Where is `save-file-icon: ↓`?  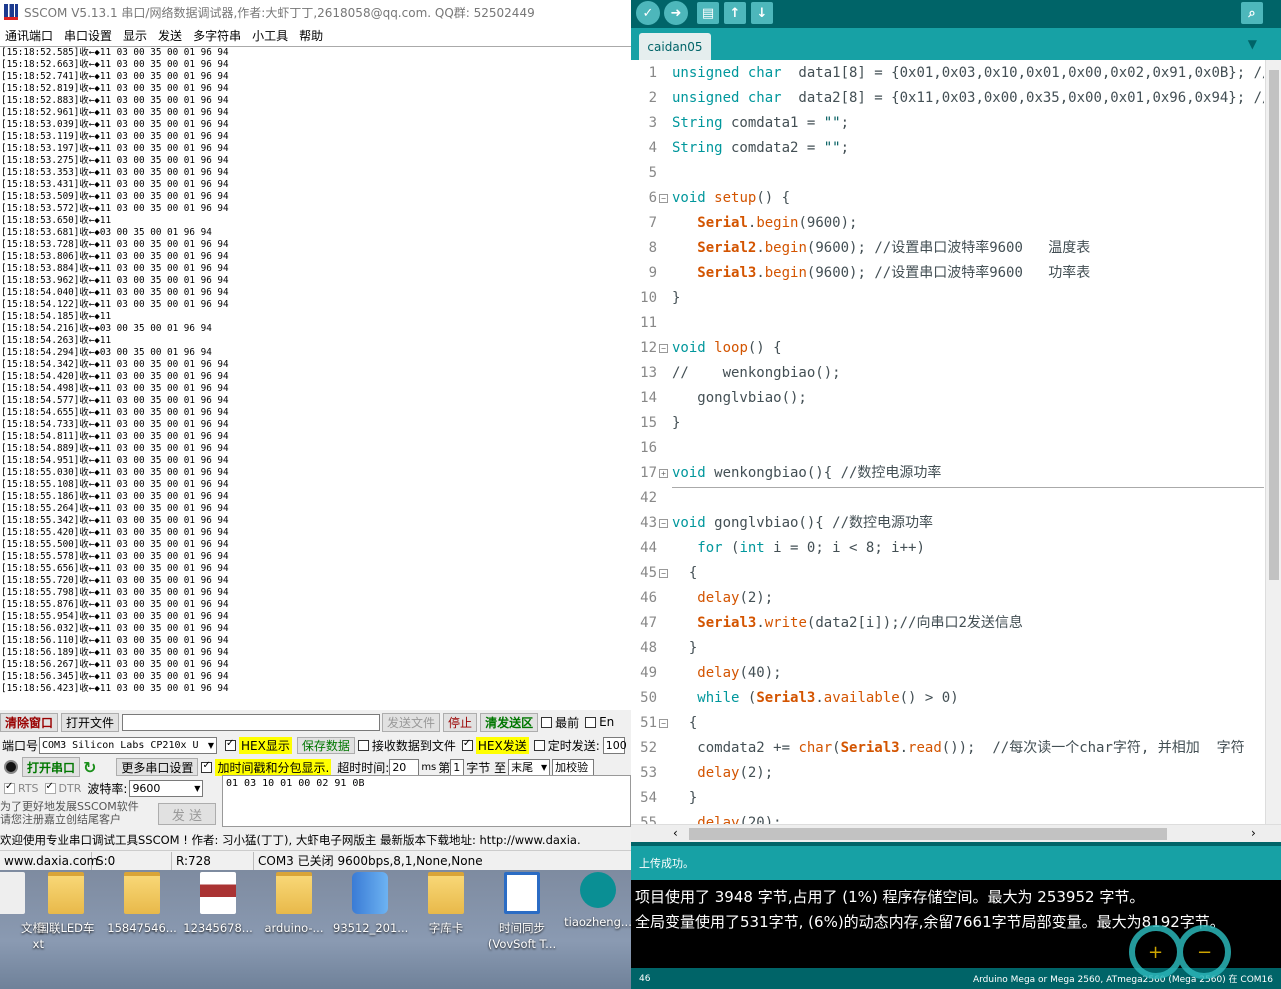
save-file-icon: ↓ is located at coordinates (762, 13).